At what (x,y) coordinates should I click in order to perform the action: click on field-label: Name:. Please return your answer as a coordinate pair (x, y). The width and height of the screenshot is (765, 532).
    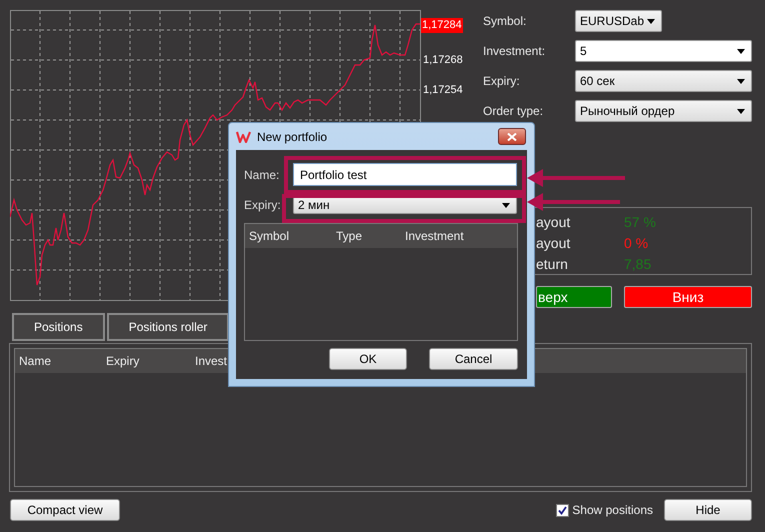
    Looking at the image, I should click on (262, 175).